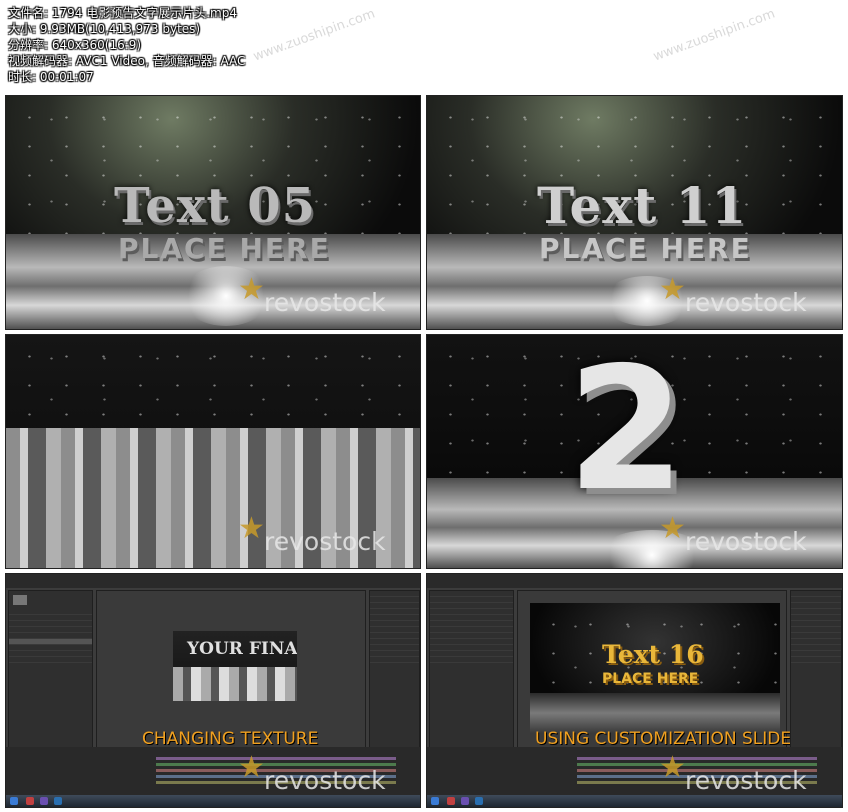 This screenshot has width=848, height=812. I want to click on frame-thumbnail-4: 2 ★ revostock, so click(634, 451).